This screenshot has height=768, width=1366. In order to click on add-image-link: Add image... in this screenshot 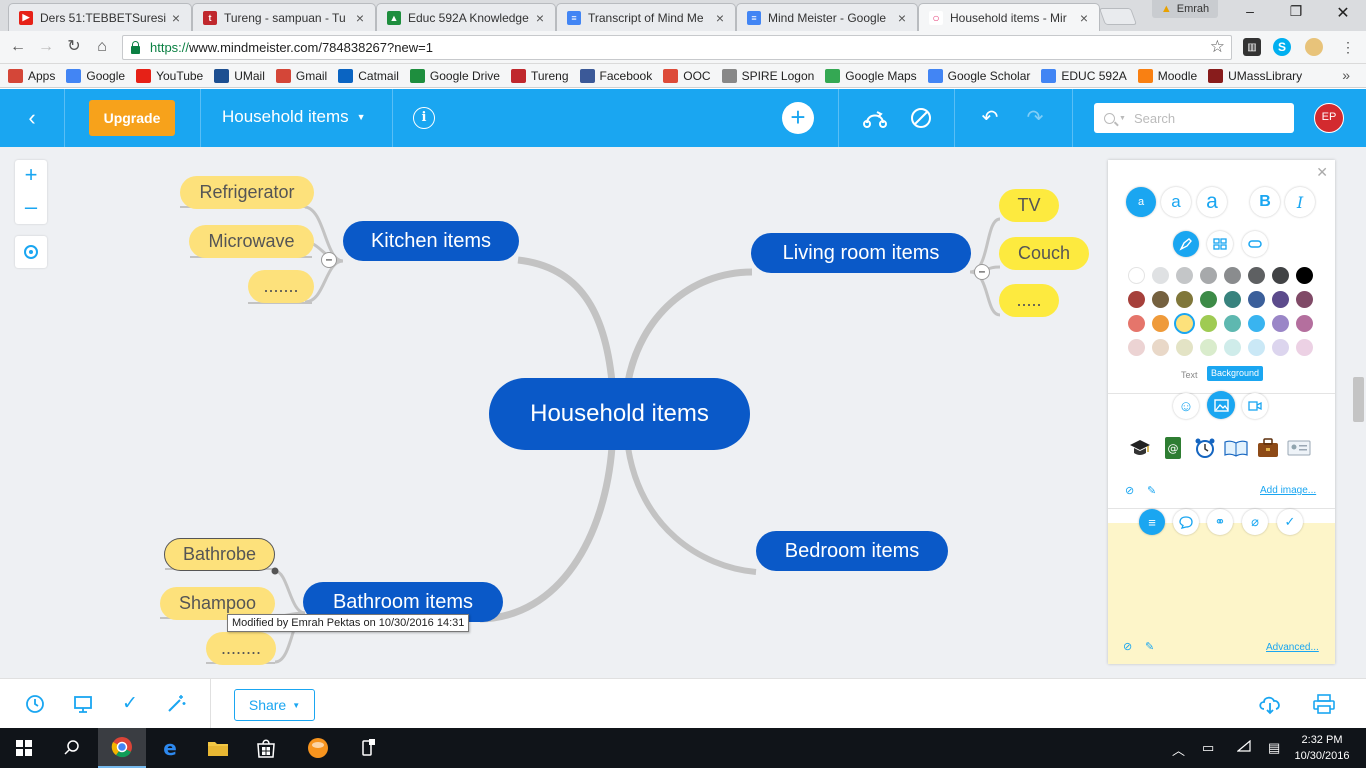, I will do `click(1288, 490)`.